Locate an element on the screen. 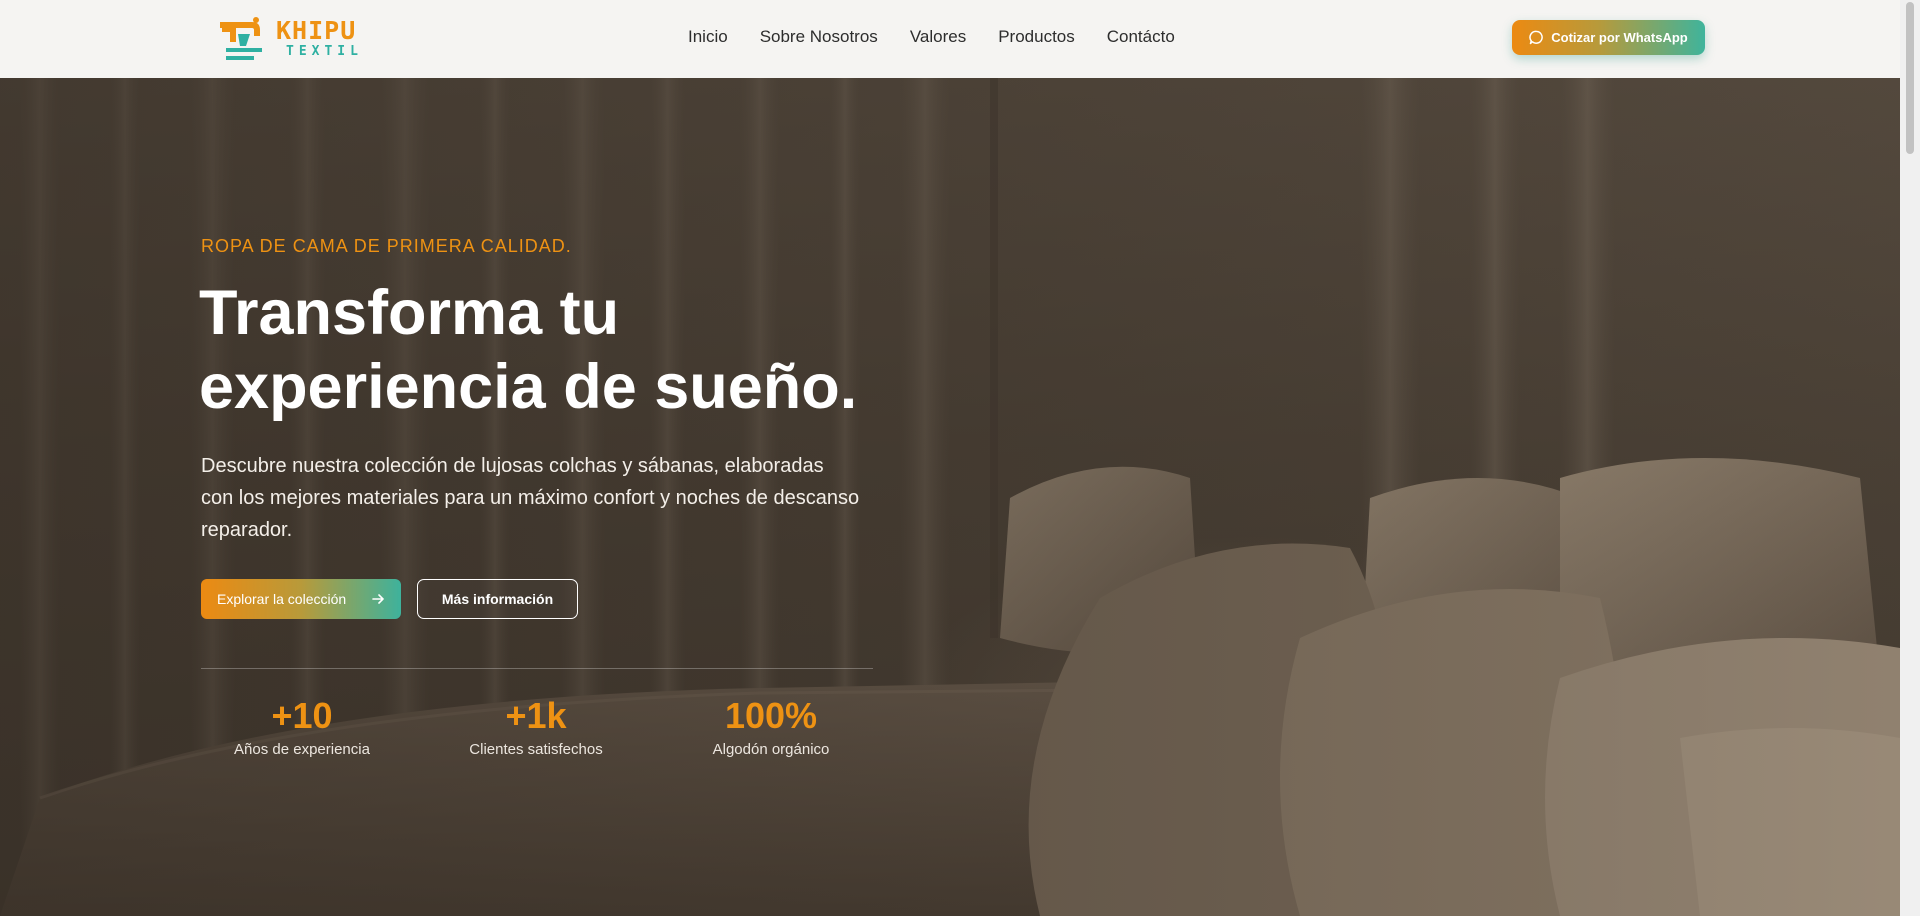 This screenshot has width=1920, height=916. more-info-button: Más información is located at coordinates (497, 599).